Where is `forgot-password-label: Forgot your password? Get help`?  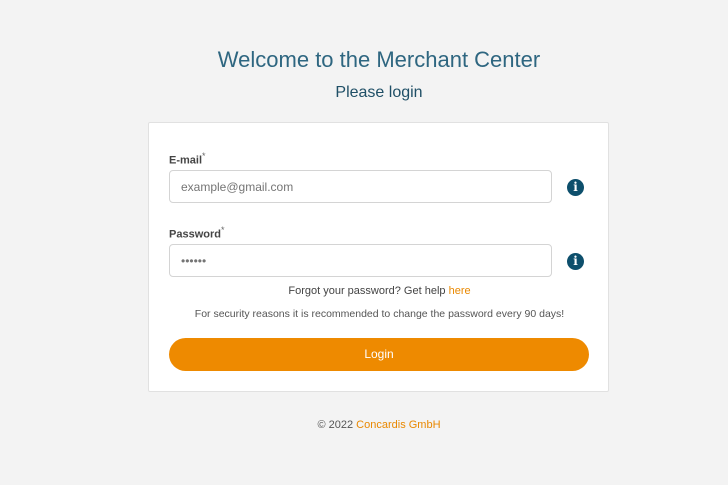 forgot-password-label: Forgot your password? Get help is located at coordinates (367, 291).